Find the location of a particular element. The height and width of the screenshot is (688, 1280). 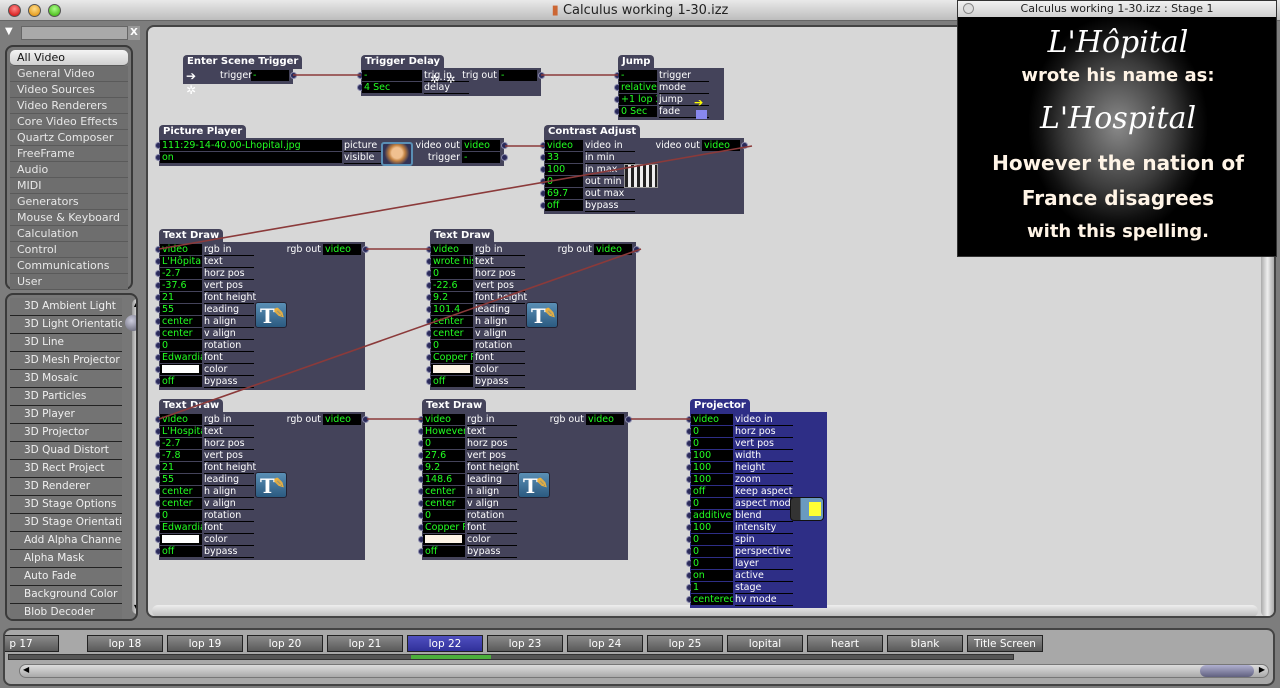

stage-close-button is located at coordinates (968, 8).